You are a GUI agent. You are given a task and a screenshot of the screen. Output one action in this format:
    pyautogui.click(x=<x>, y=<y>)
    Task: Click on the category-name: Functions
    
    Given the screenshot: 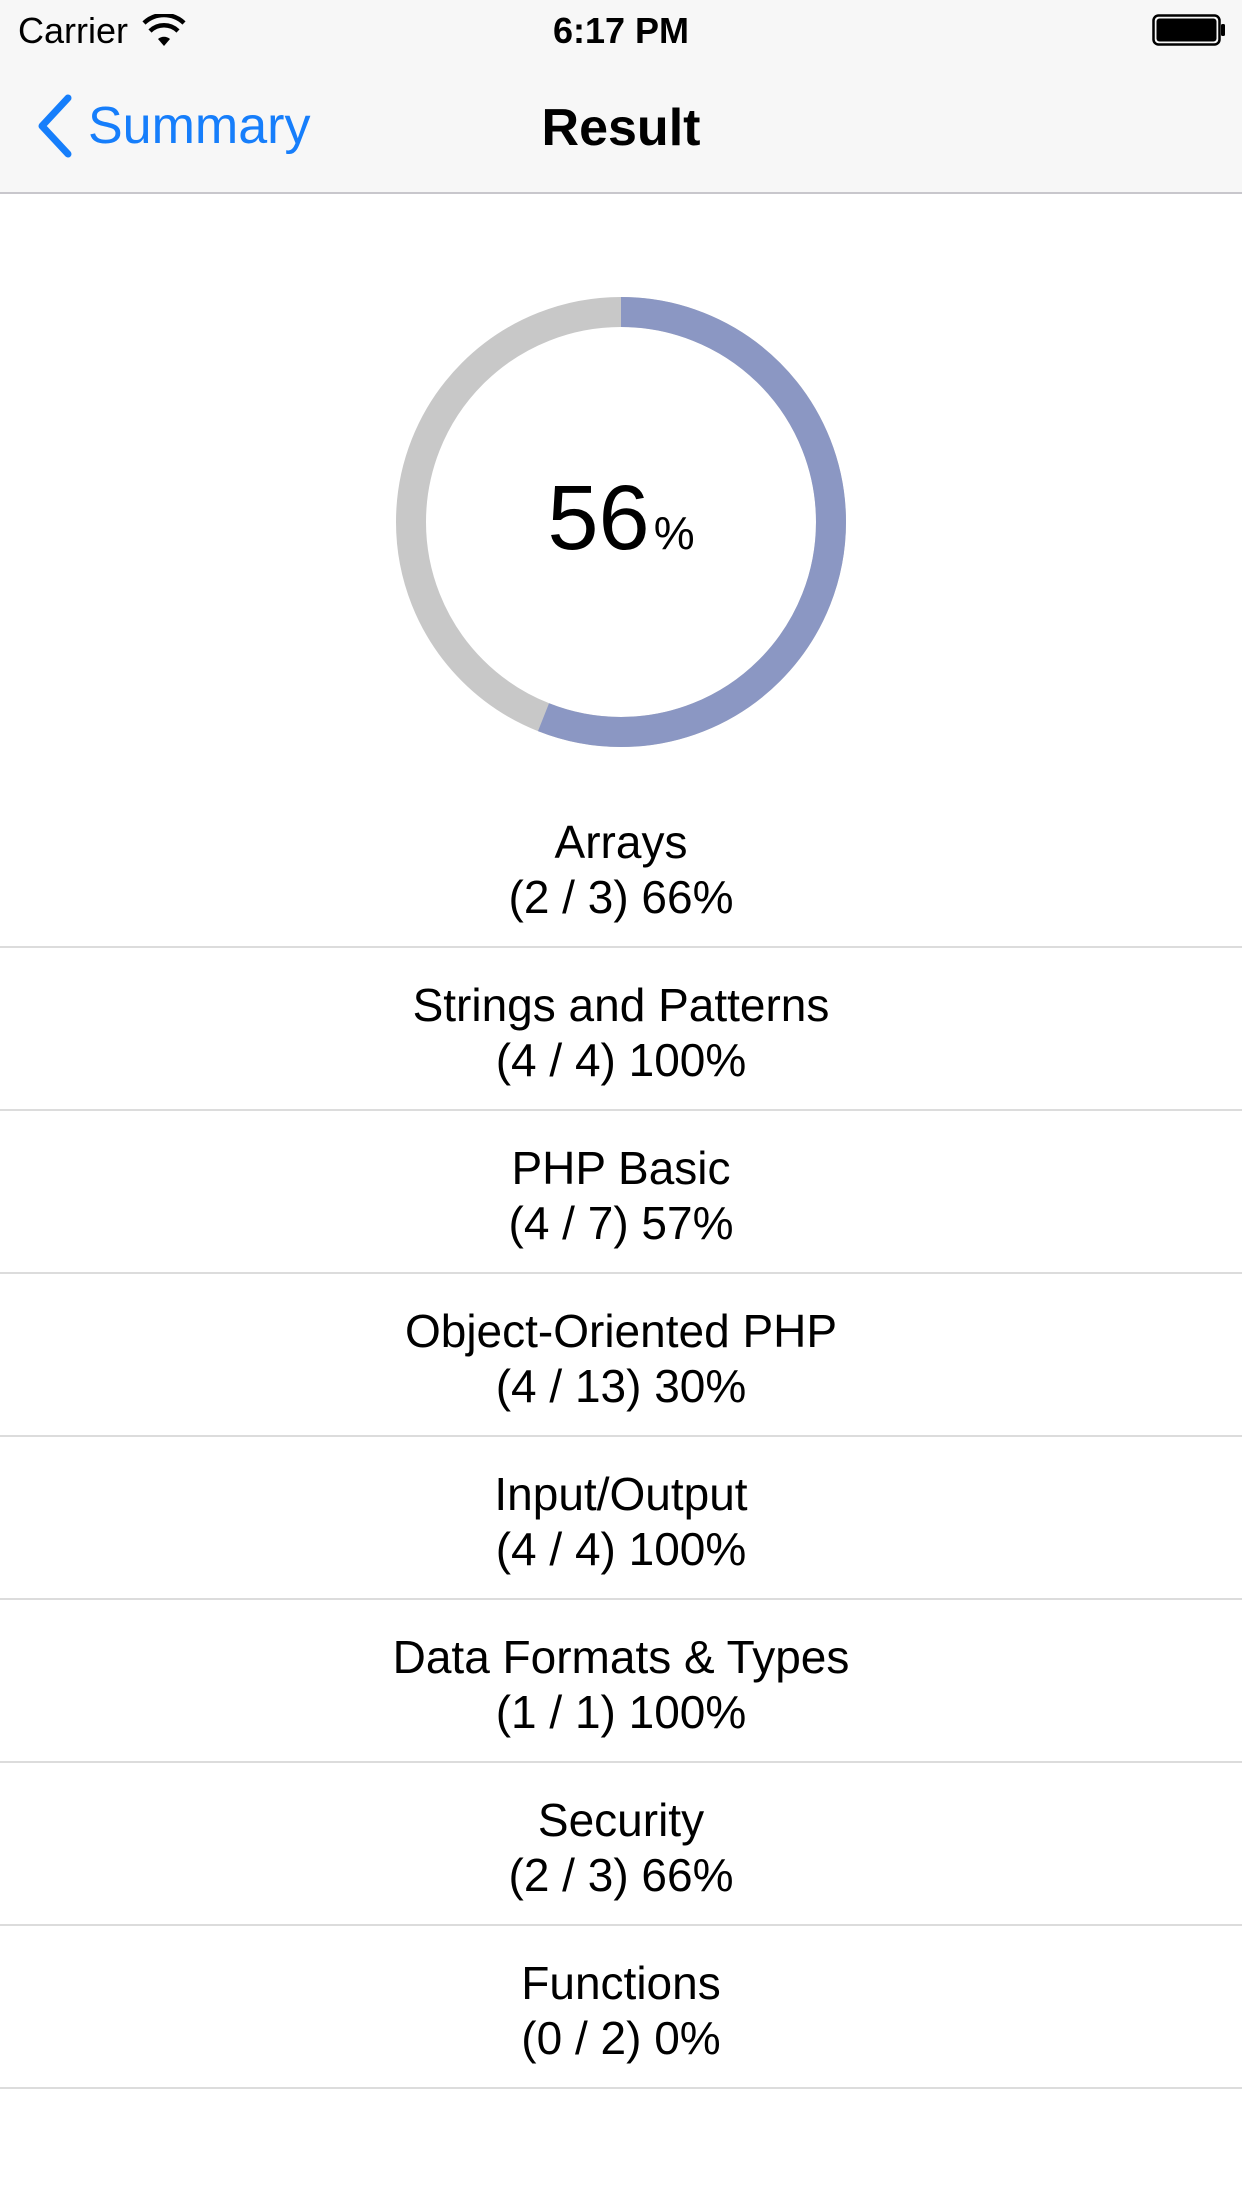 What is the action you would take?
    pyautogui.click(x=621, y=1983)
    